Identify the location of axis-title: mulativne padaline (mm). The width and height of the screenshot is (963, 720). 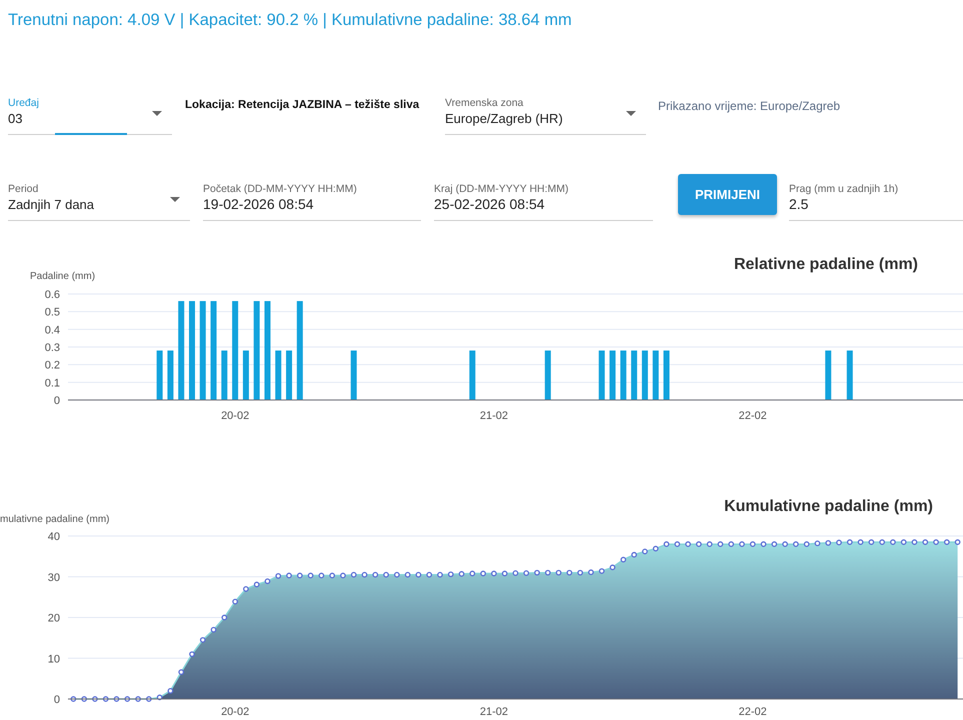
(55, 519).